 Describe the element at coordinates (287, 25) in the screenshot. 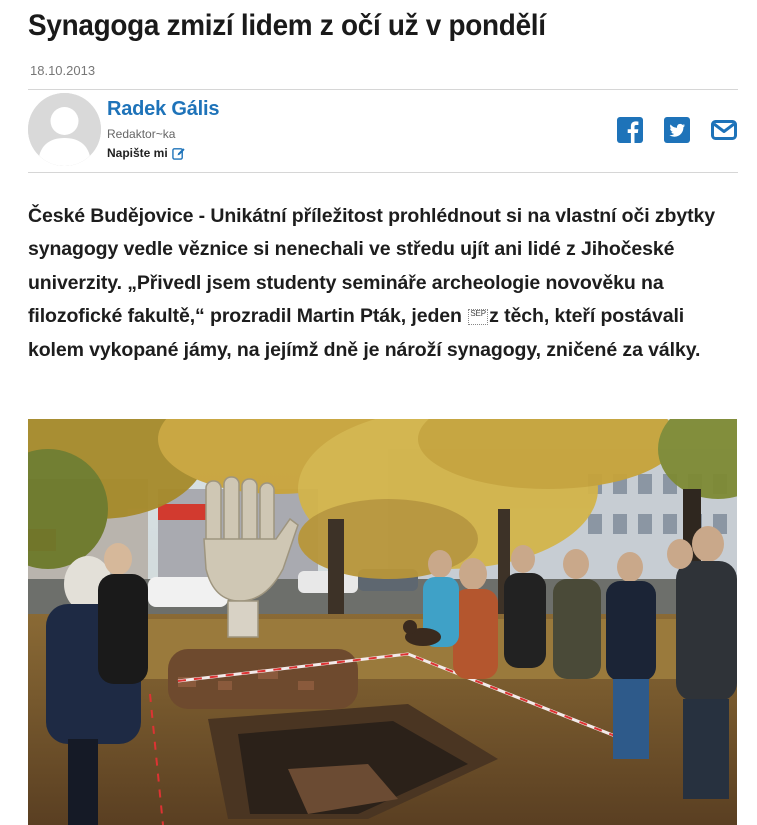

I see `article-title: Synagoga zmizí lidem z očí už v pondělí` at that location.